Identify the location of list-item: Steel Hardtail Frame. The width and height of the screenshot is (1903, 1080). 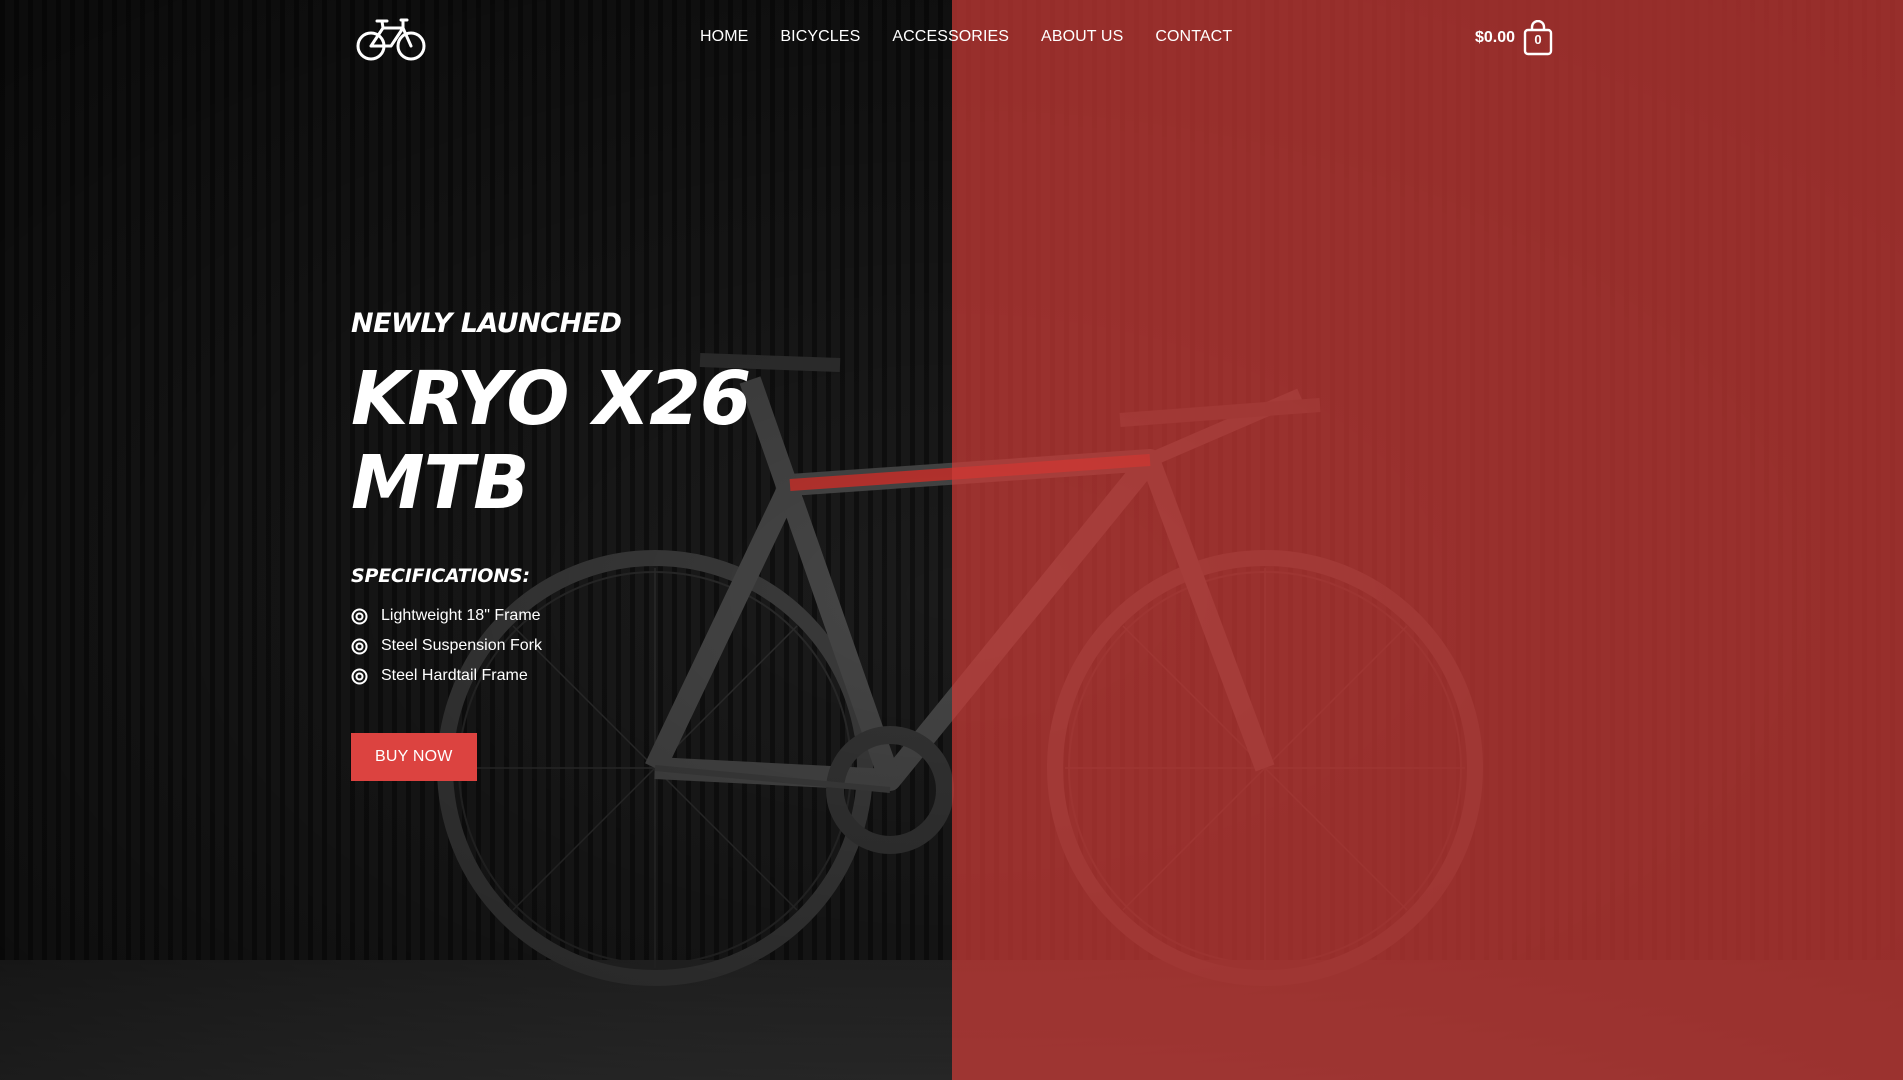
(550, 676).